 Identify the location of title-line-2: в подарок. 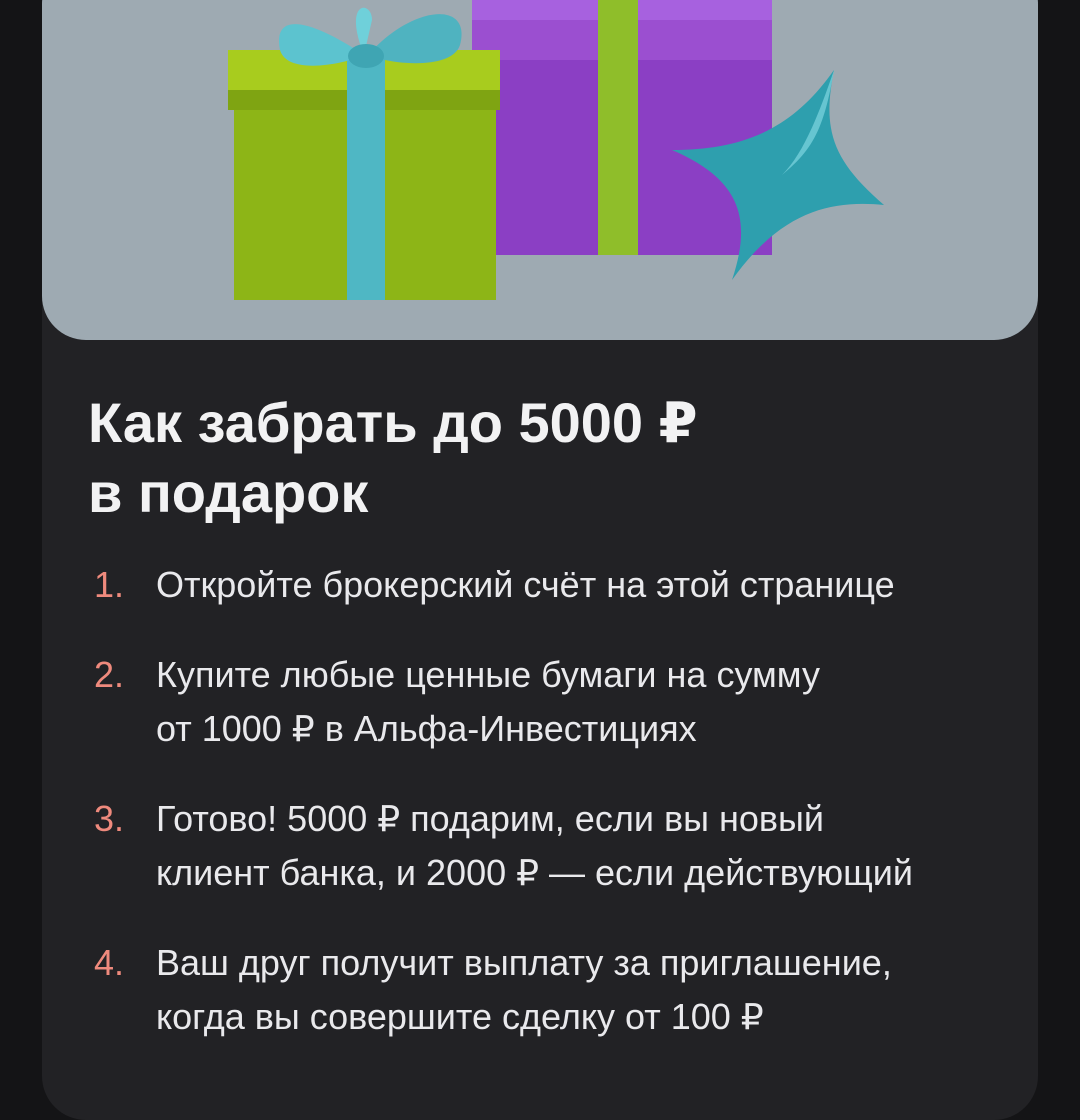
(228, 492).